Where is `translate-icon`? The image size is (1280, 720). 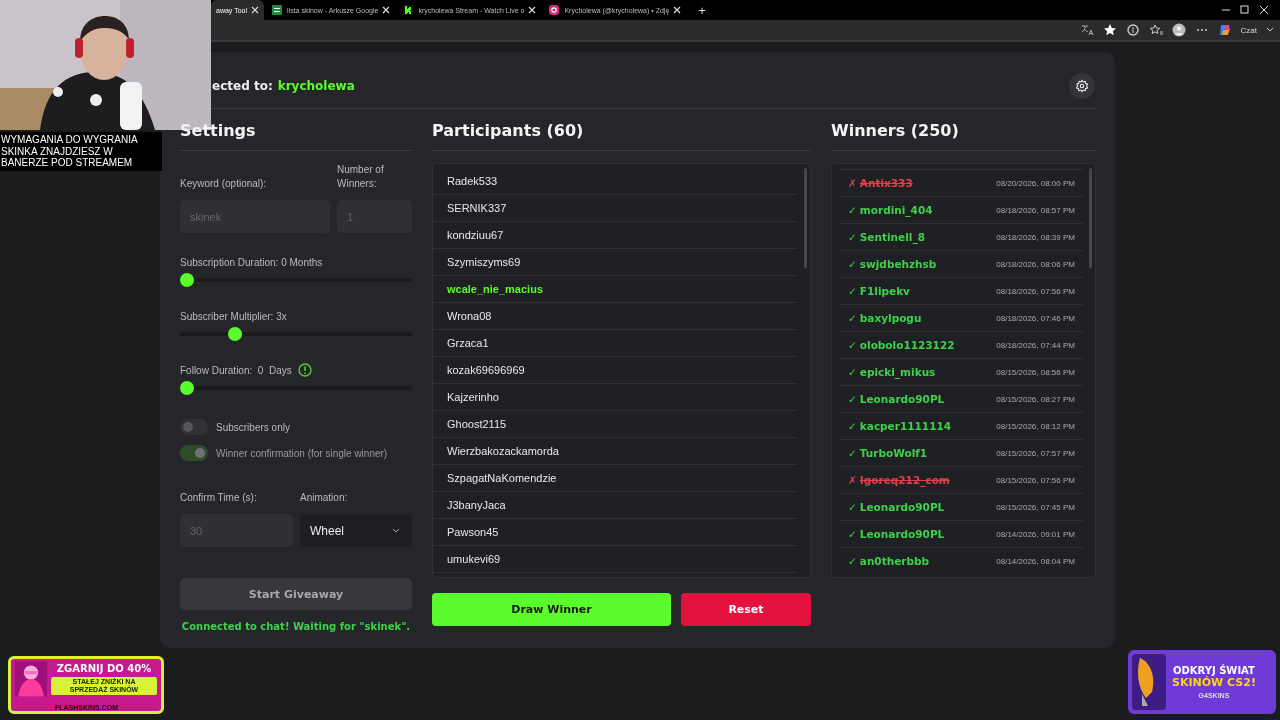 translate-icon is located at coordinates (1086, 30).